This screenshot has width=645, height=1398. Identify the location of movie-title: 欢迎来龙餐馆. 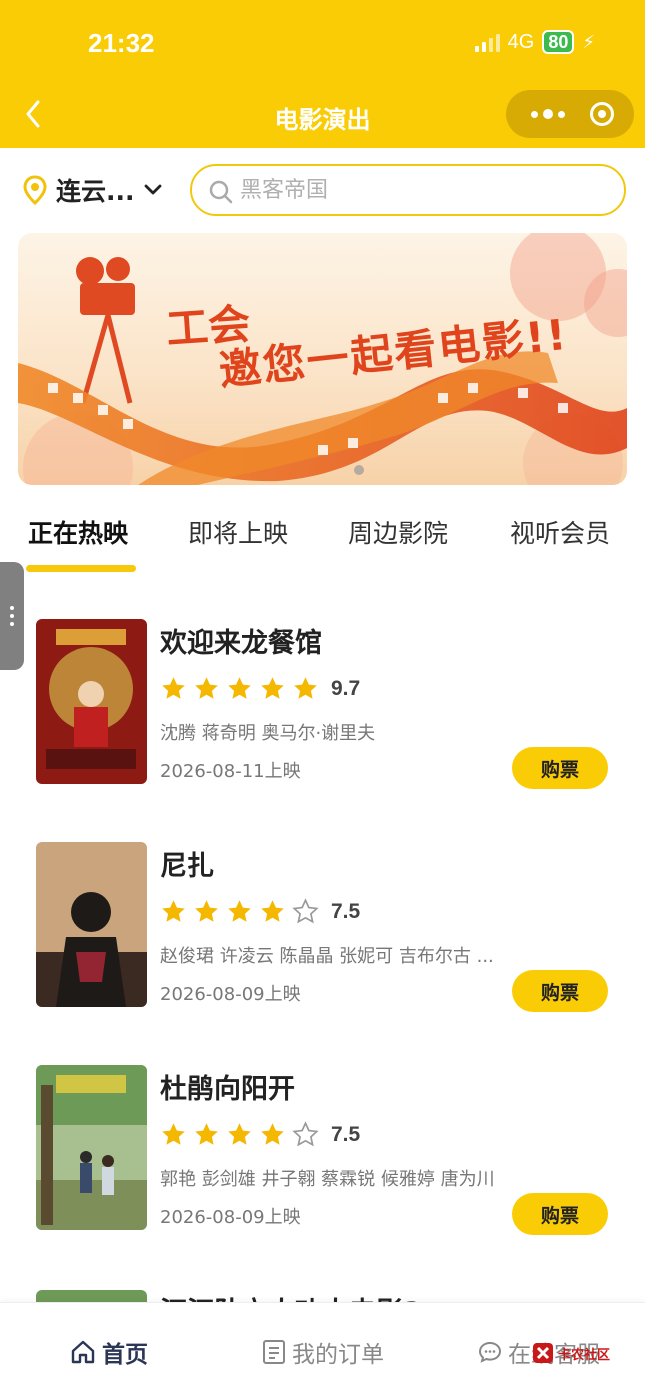
(241, 640).